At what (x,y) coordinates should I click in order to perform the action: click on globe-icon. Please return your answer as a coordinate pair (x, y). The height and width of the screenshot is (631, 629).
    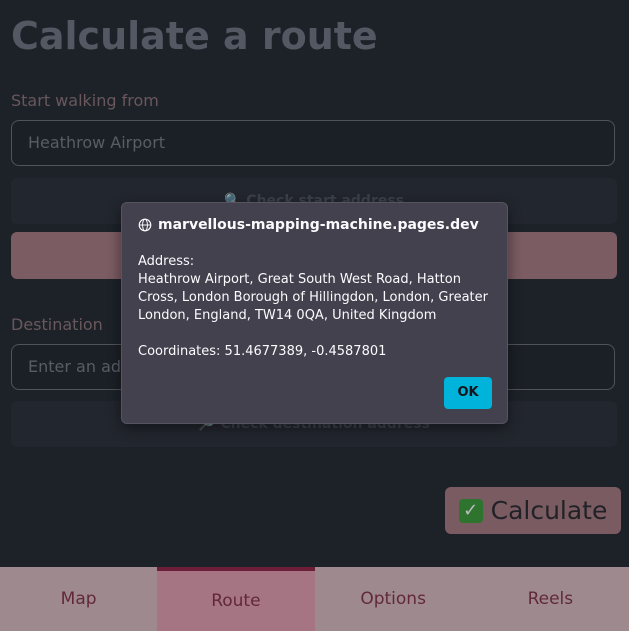
    Looking at the image, I should click on (145, 225).